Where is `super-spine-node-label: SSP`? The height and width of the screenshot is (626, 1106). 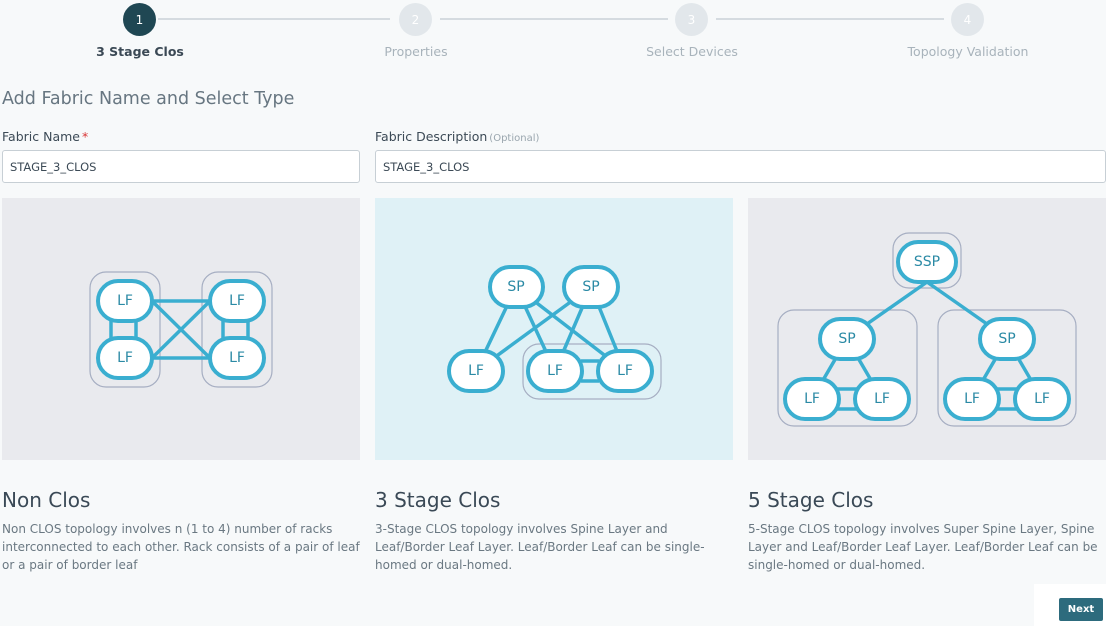 super-spine-node-label: SSP is located at coordinates (927, 262).